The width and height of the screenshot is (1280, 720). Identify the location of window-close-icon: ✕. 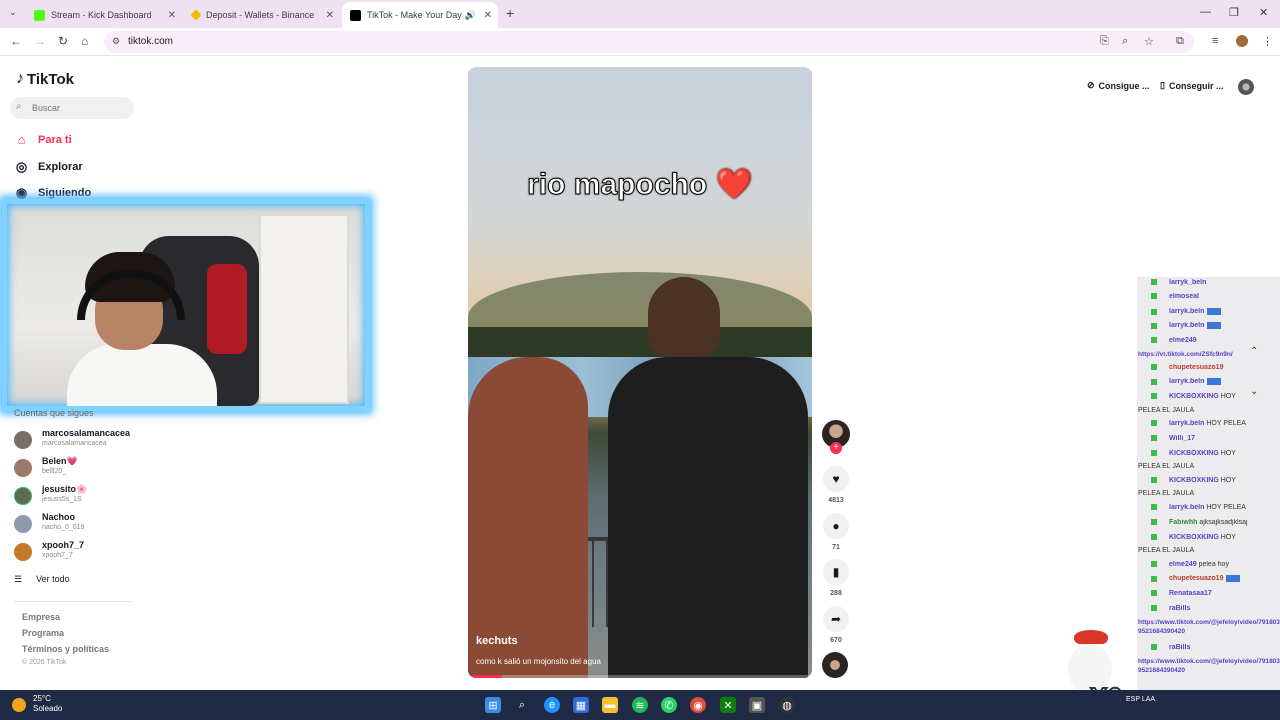
(1263, 12).